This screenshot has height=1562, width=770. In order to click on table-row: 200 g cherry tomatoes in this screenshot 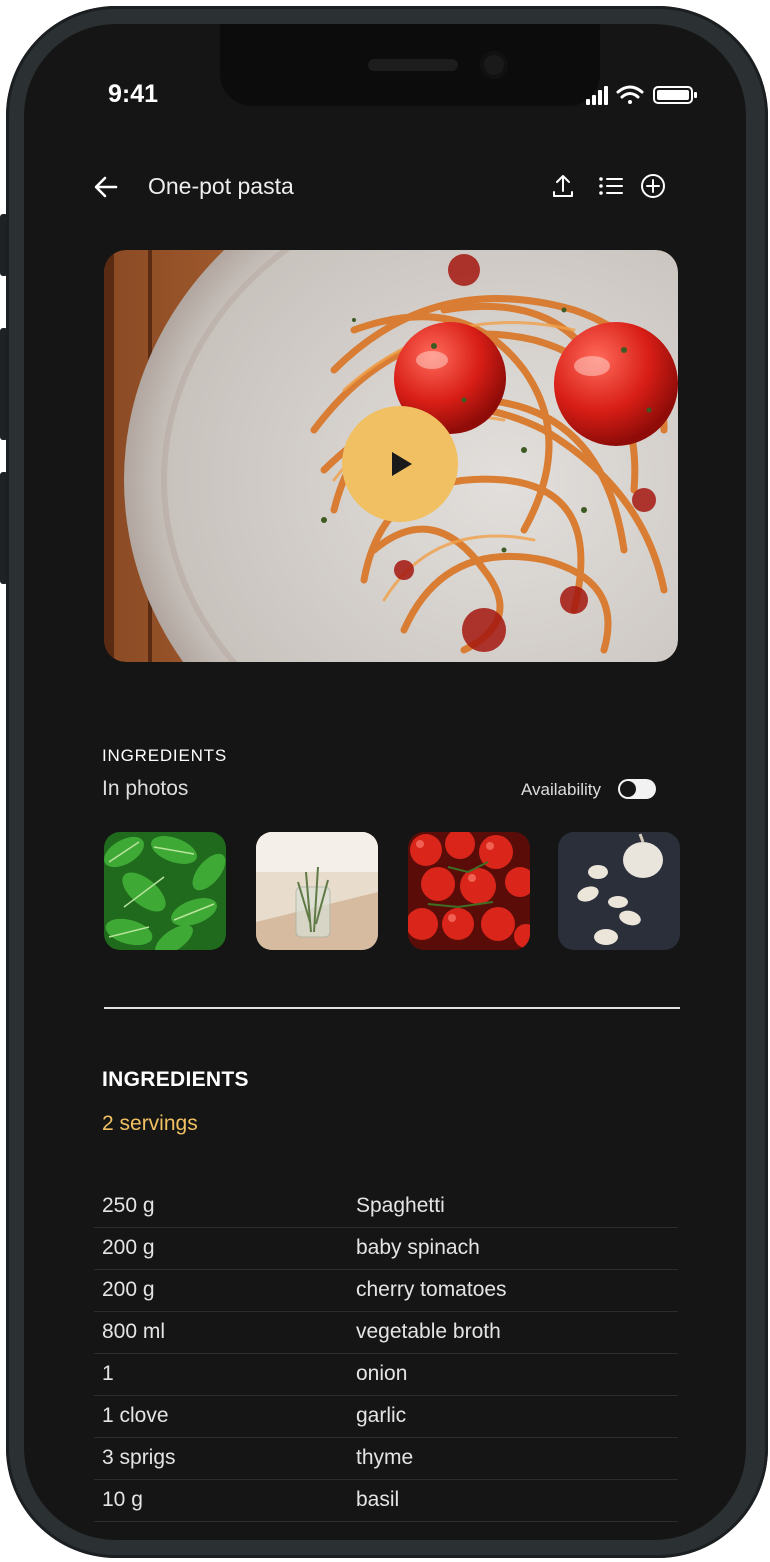, I will do `click(386, 1291)`.